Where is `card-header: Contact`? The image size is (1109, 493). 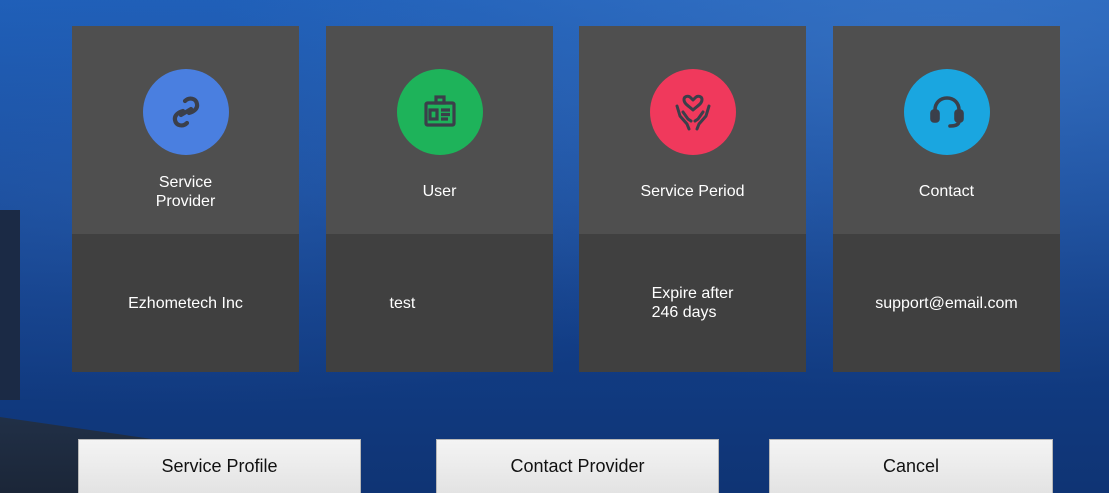 card-header: Contact is located at coordinates (946, 130).